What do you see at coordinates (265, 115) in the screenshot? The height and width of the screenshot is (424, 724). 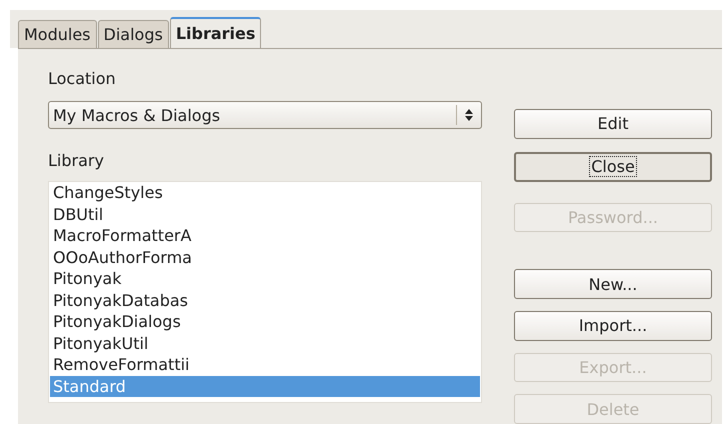 I see `location-dropdown: My Macros & Dialogs` at bounding box center [265, 115].